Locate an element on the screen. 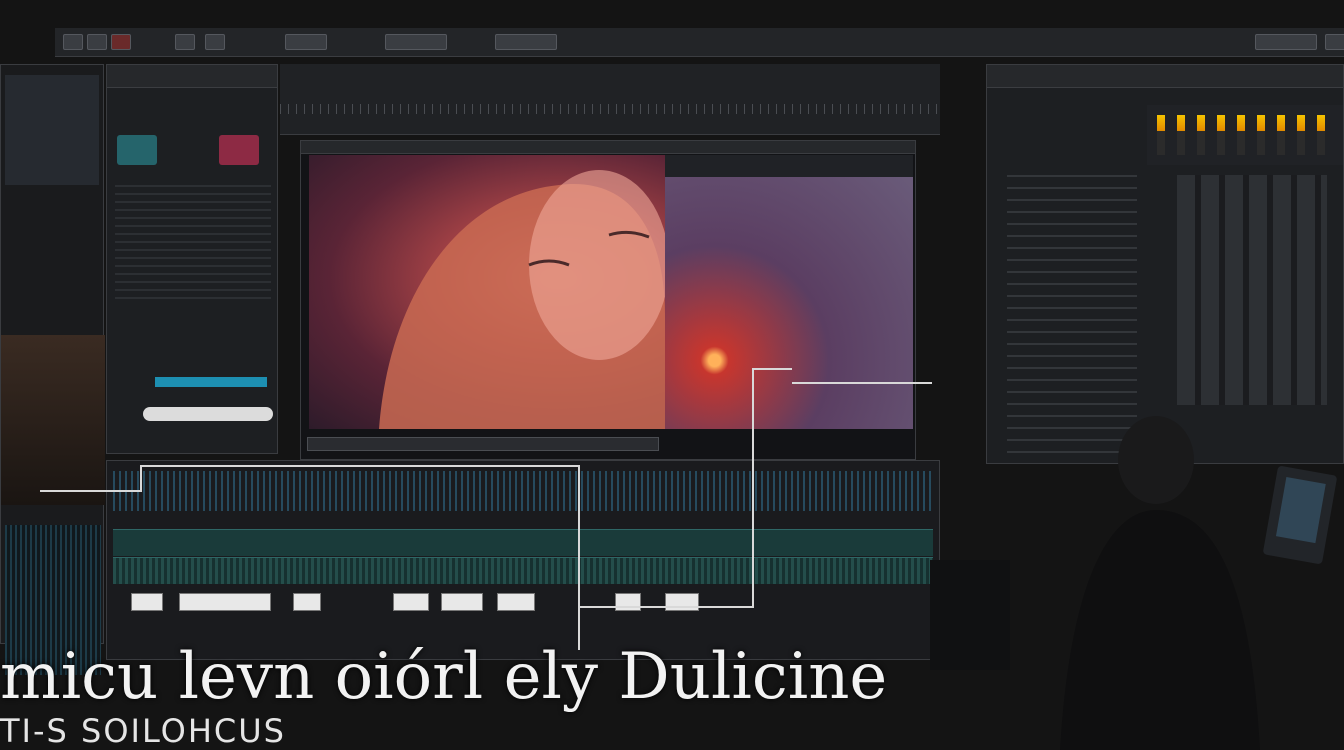 The width and height of the screenshot is (1344, 750). media-pool-panel is located at coordinates (192, 259).